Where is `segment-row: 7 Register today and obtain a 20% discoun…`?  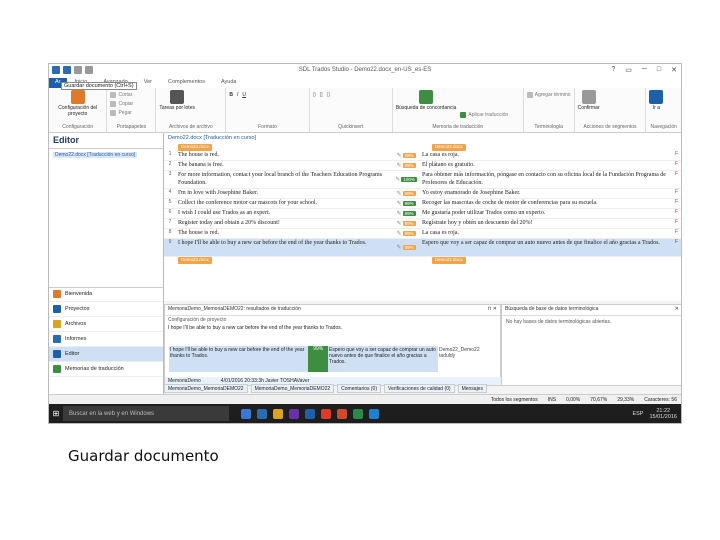 segment-row: 7 Register today and obtain a 20% discoun… is located at coordinates (422, 224).